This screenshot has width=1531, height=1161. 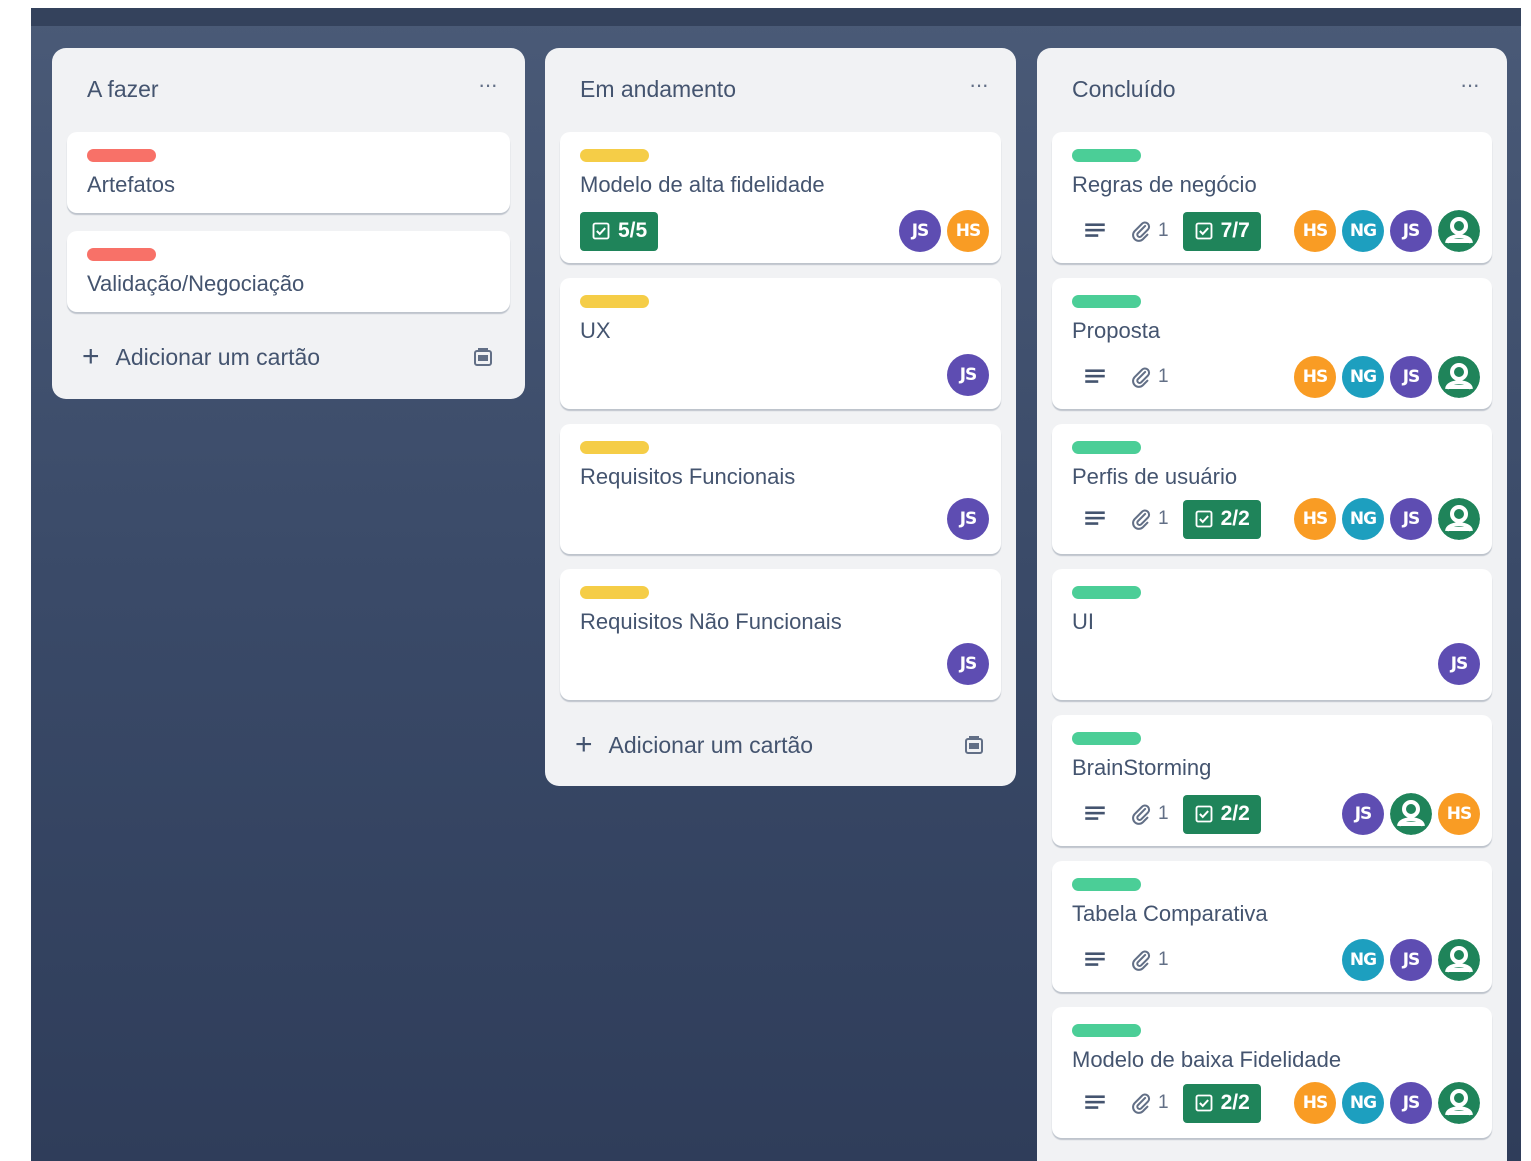 What do you see at coordinates (1155, 476) in the screenshot?
I see `card-title: Perfis de usuário` at bounding box center [1155, 476].